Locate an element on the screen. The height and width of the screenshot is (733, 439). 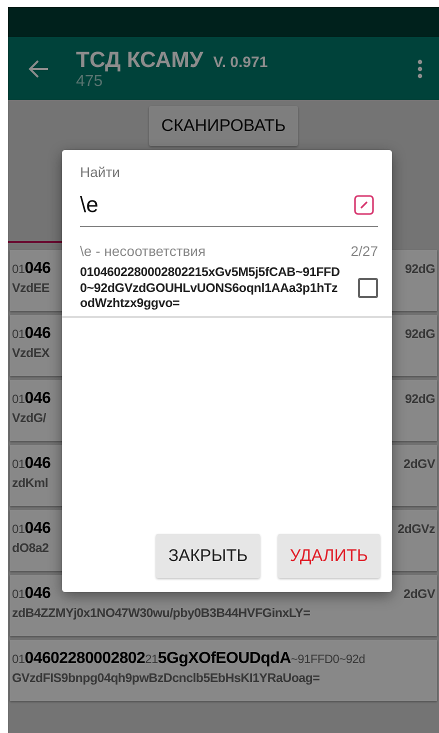
code-line: 0104602280002802215GgXOfEOUDqdA~91FFD0~92d is located at coordinates (188, 659).